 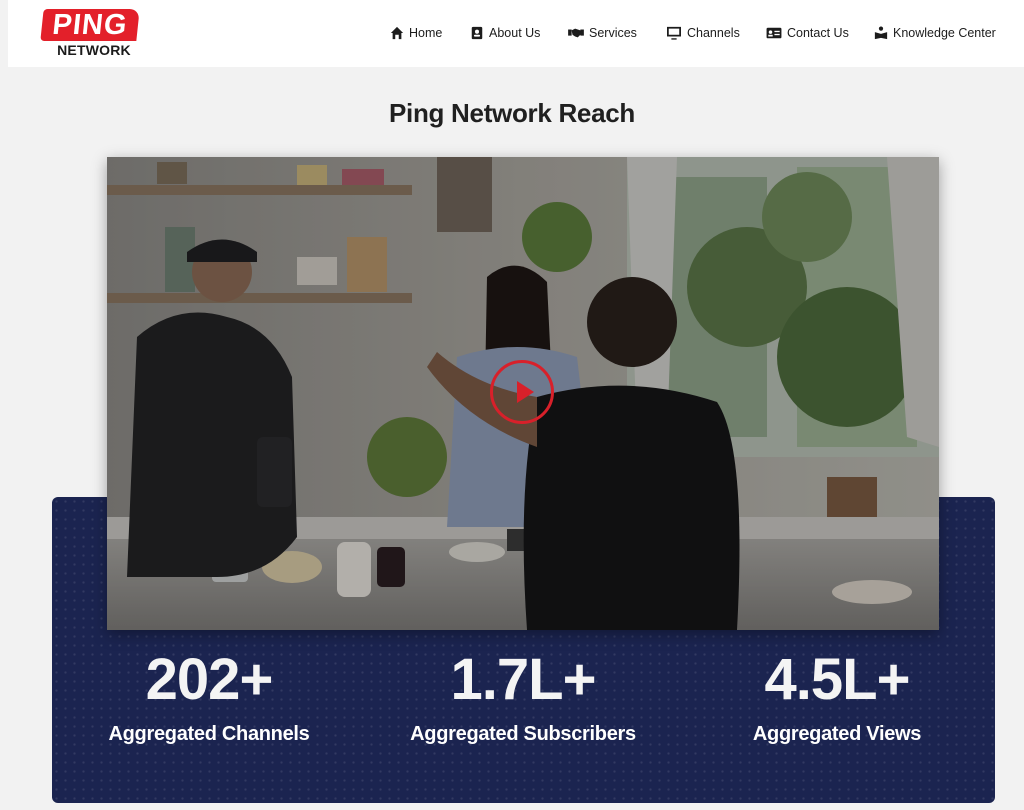 I want to click on nav-item-channels: Channels, so click(x=703, y=33).